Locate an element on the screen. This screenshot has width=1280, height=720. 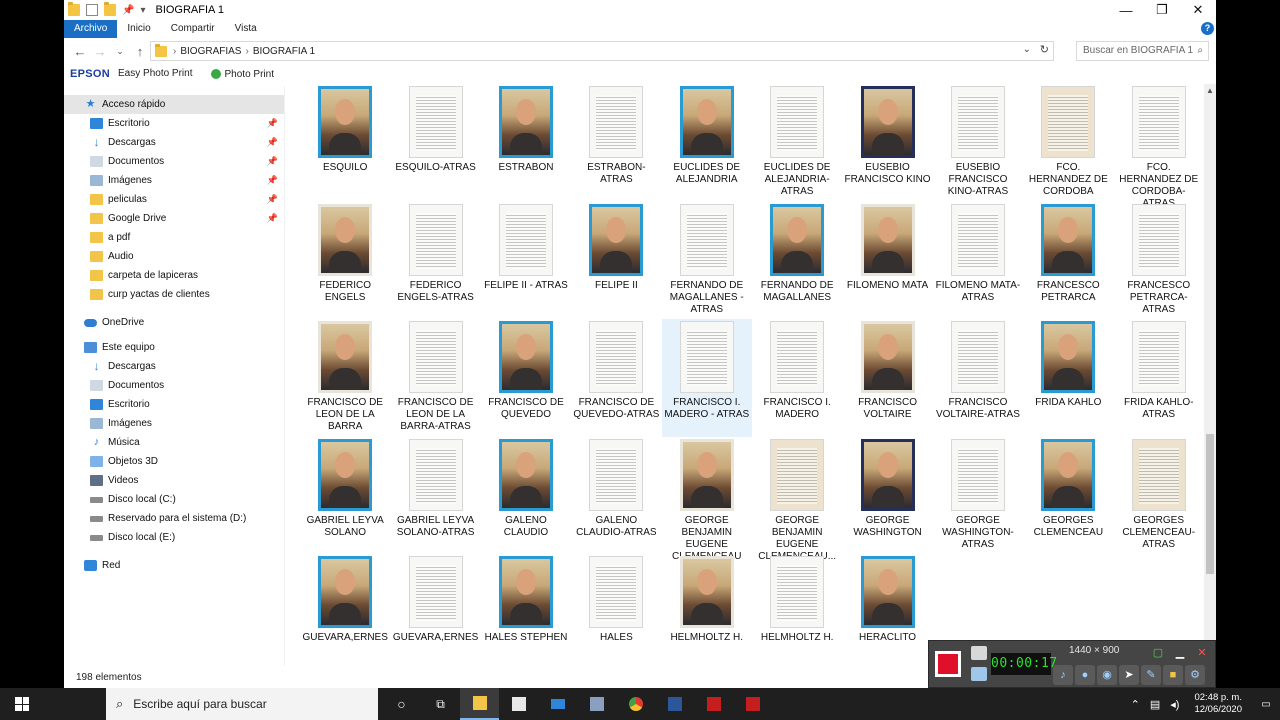
forward-button: → is located at coordinates (100, 51).